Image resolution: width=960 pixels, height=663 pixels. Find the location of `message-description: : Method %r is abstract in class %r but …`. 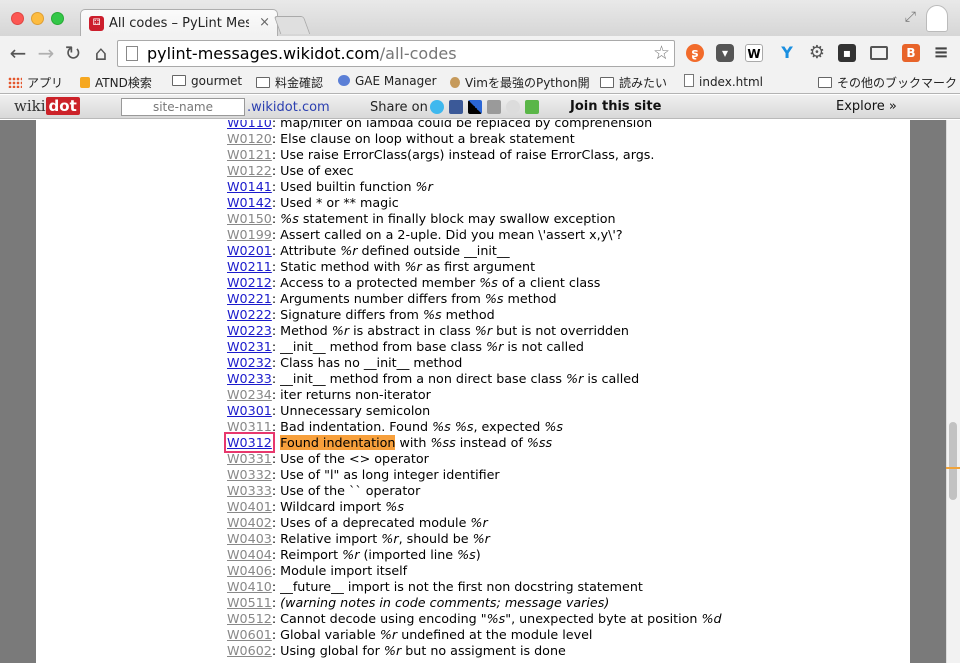

message-description: : Method %r is abstract in class %r but … is located at coordinates (450, 330).